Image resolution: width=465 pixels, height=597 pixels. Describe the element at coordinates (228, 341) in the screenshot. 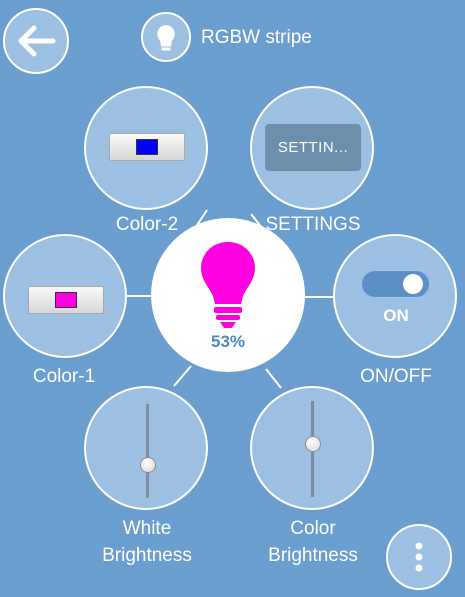

I see `brightness-percent: 53%` at that location.